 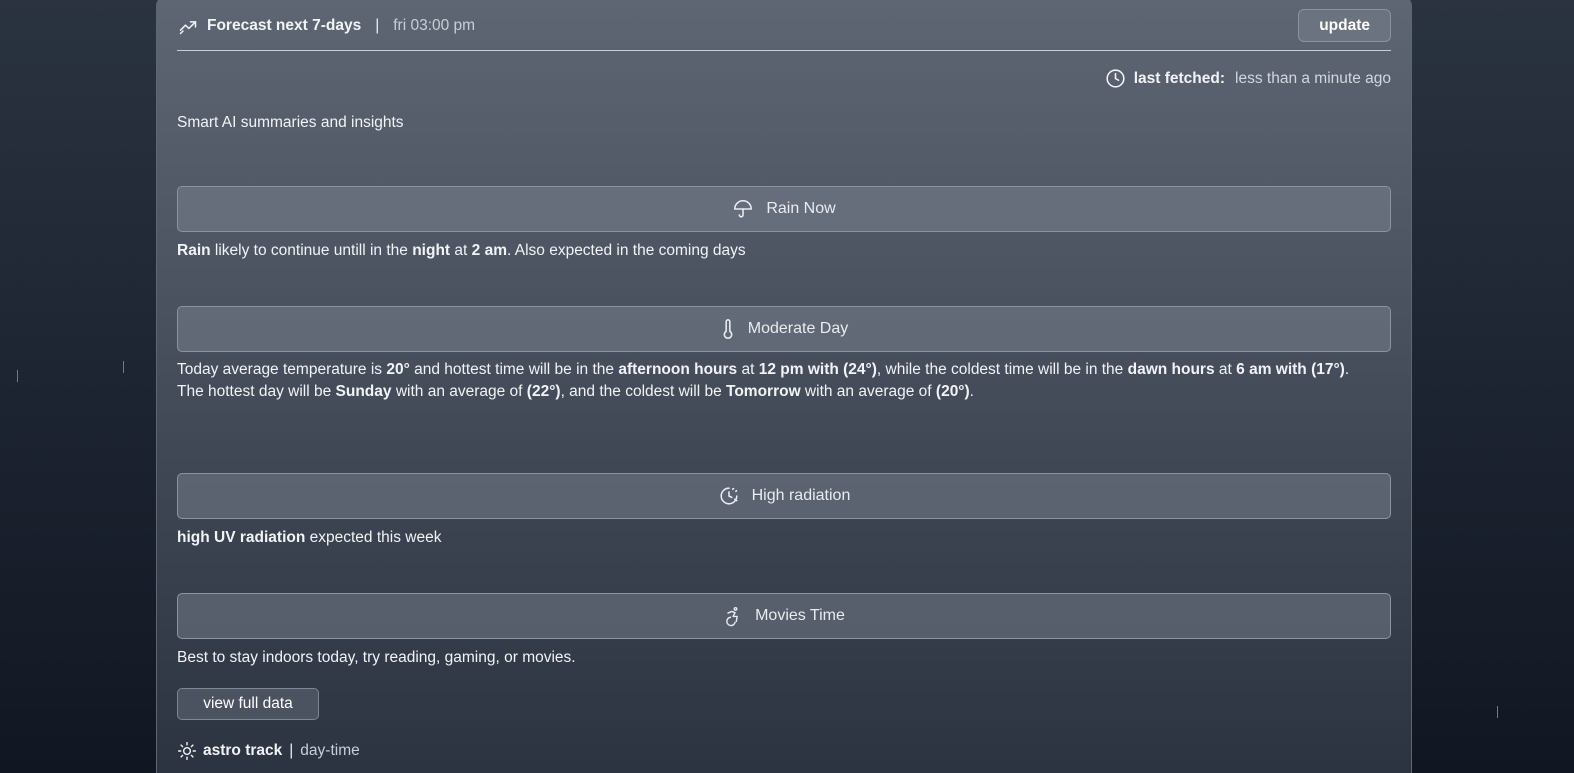 I want to click on astro-track: astro track | day-time, so click(x=268, y=751).